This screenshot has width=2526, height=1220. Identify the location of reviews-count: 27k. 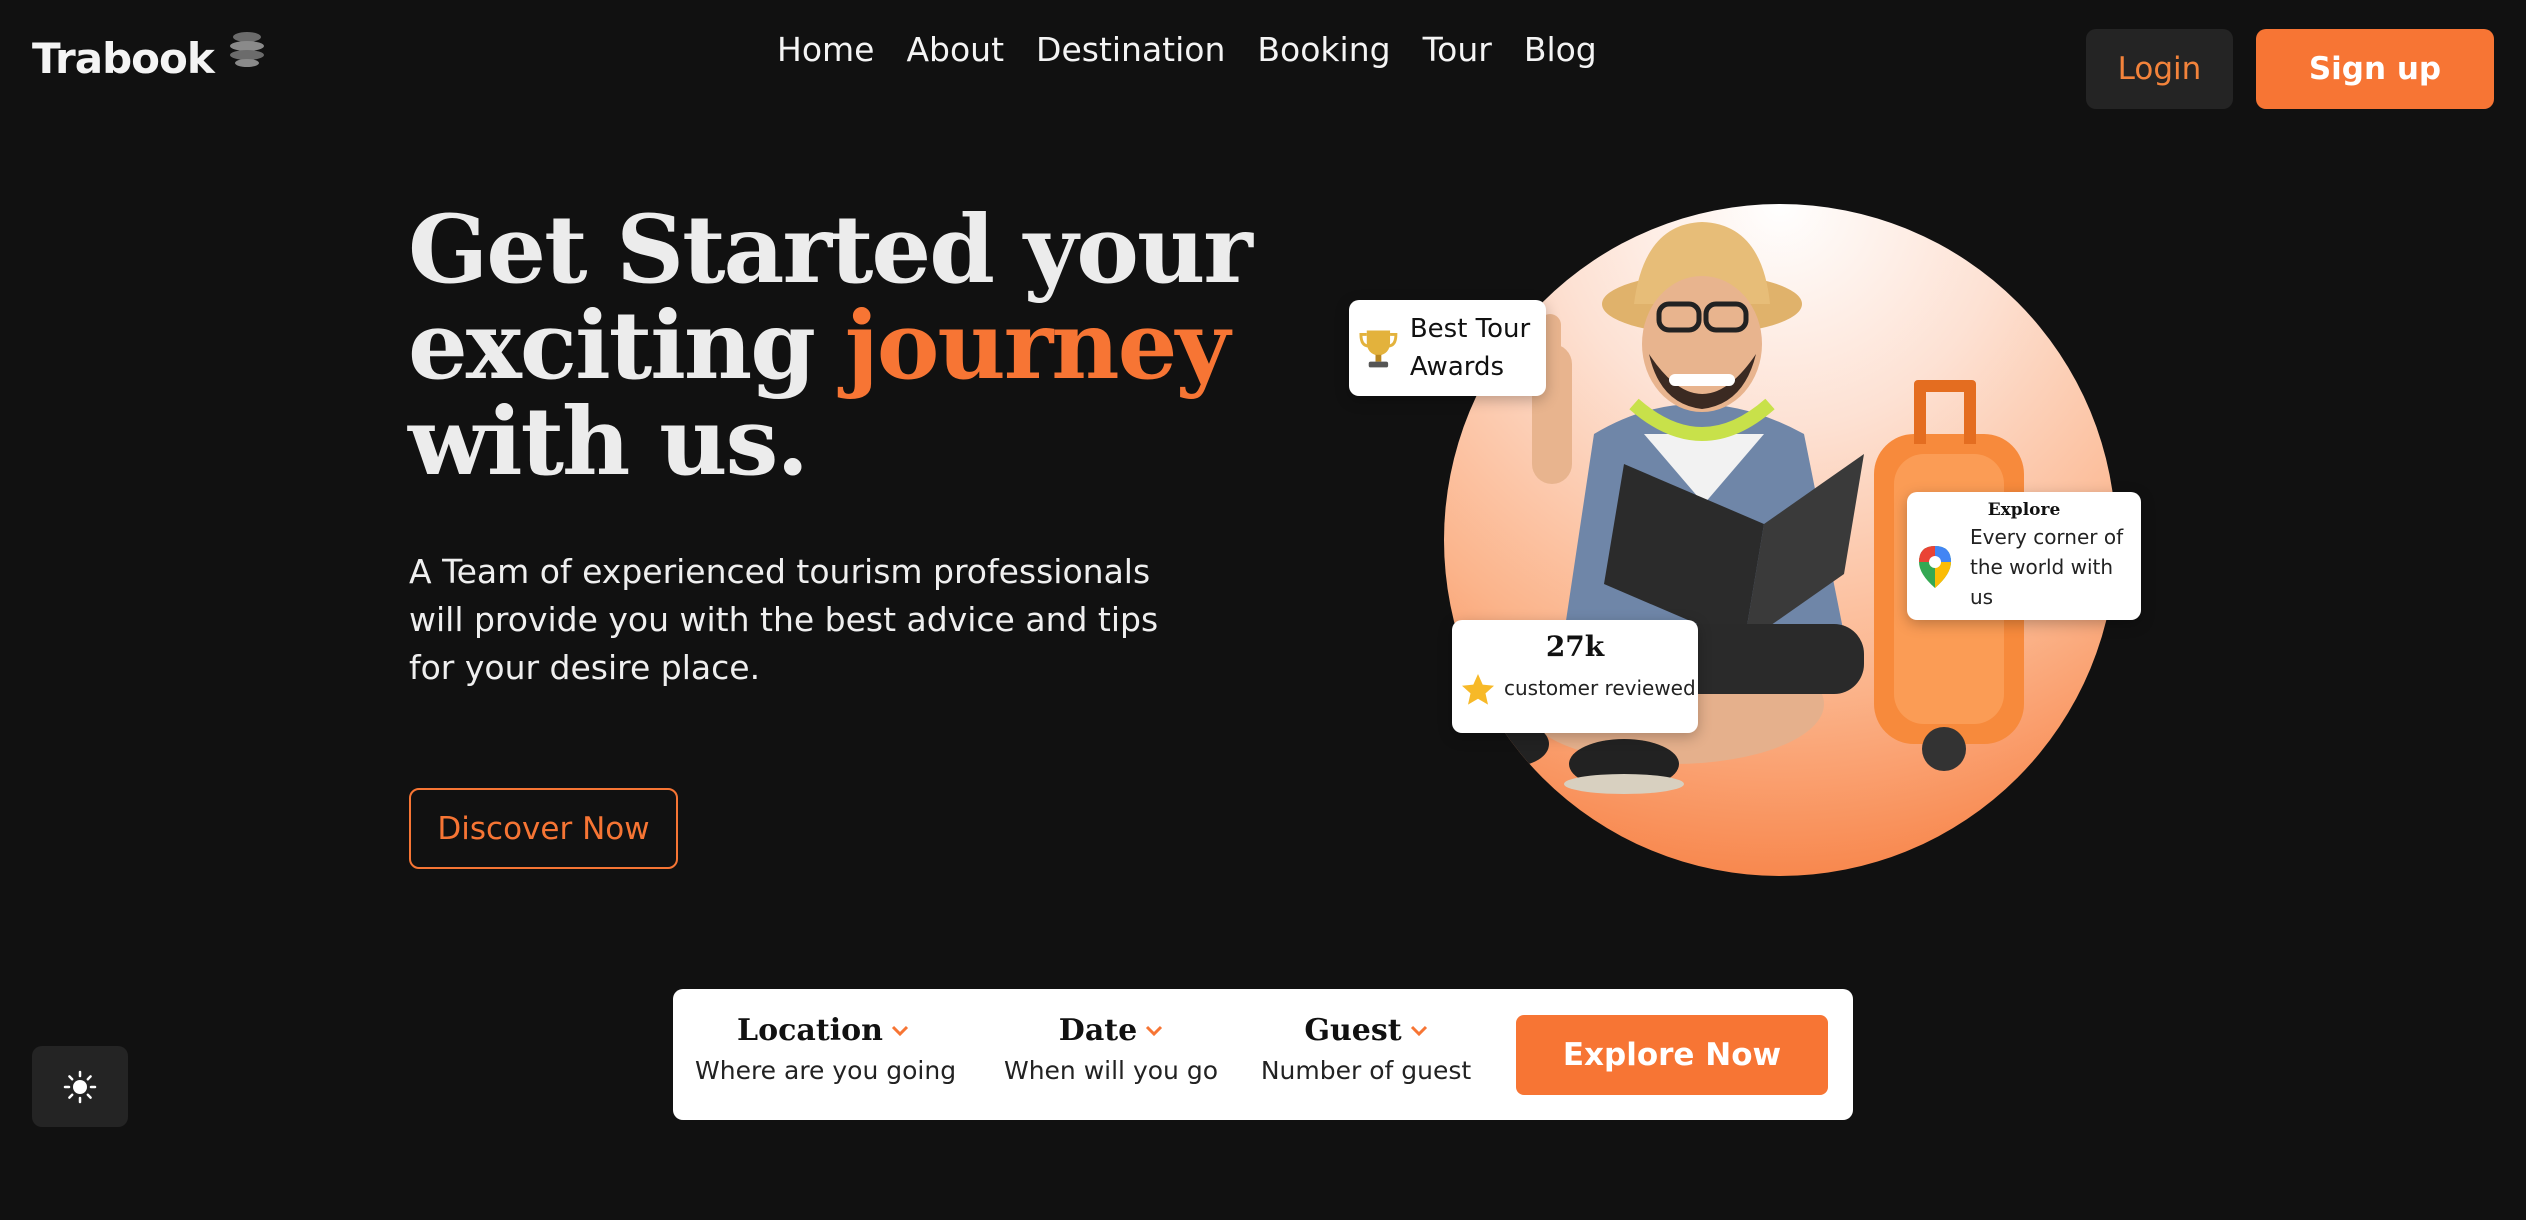
(1575, 646).